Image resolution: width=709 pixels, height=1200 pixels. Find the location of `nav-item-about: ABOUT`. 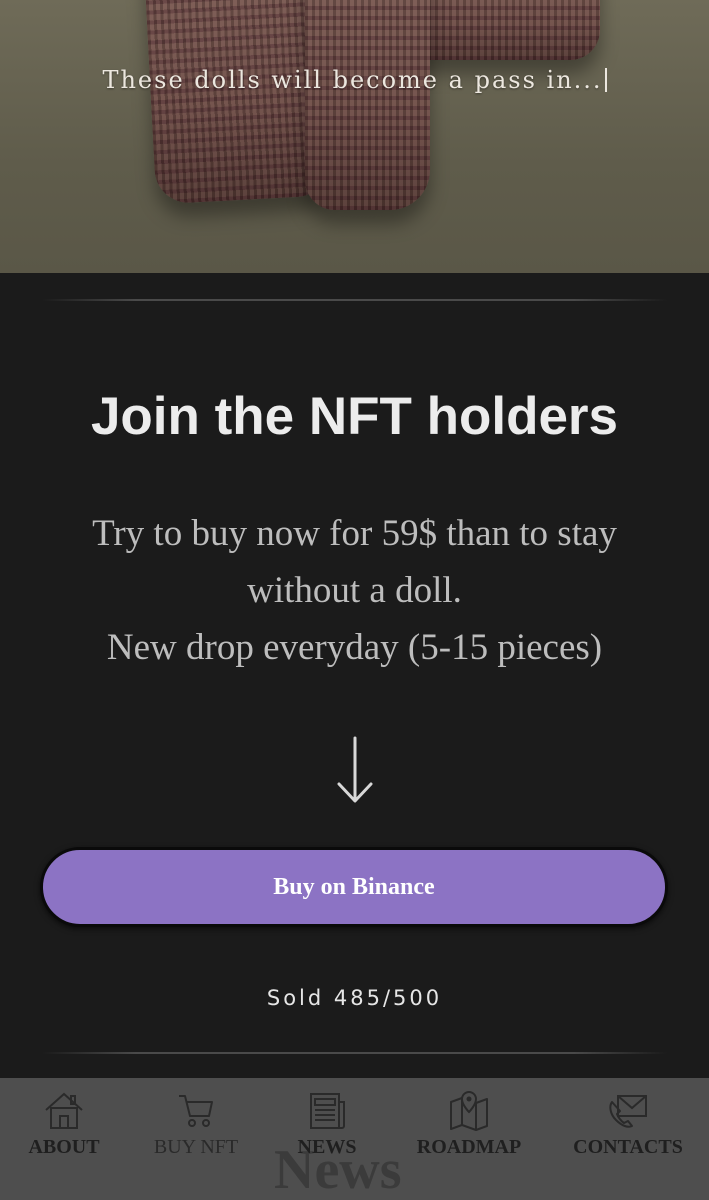

nav-item-about: ABOUT is located at coordinates (64, 1123).